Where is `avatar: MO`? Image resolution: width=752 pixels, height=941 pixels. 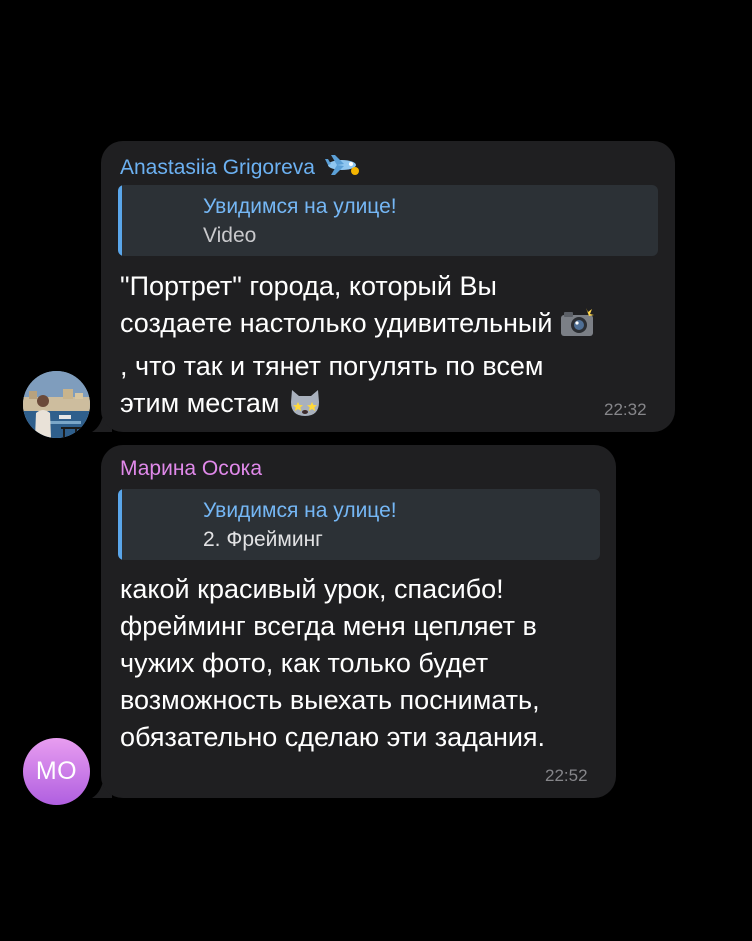
avatar: MO is located at coordinates (56, 771).